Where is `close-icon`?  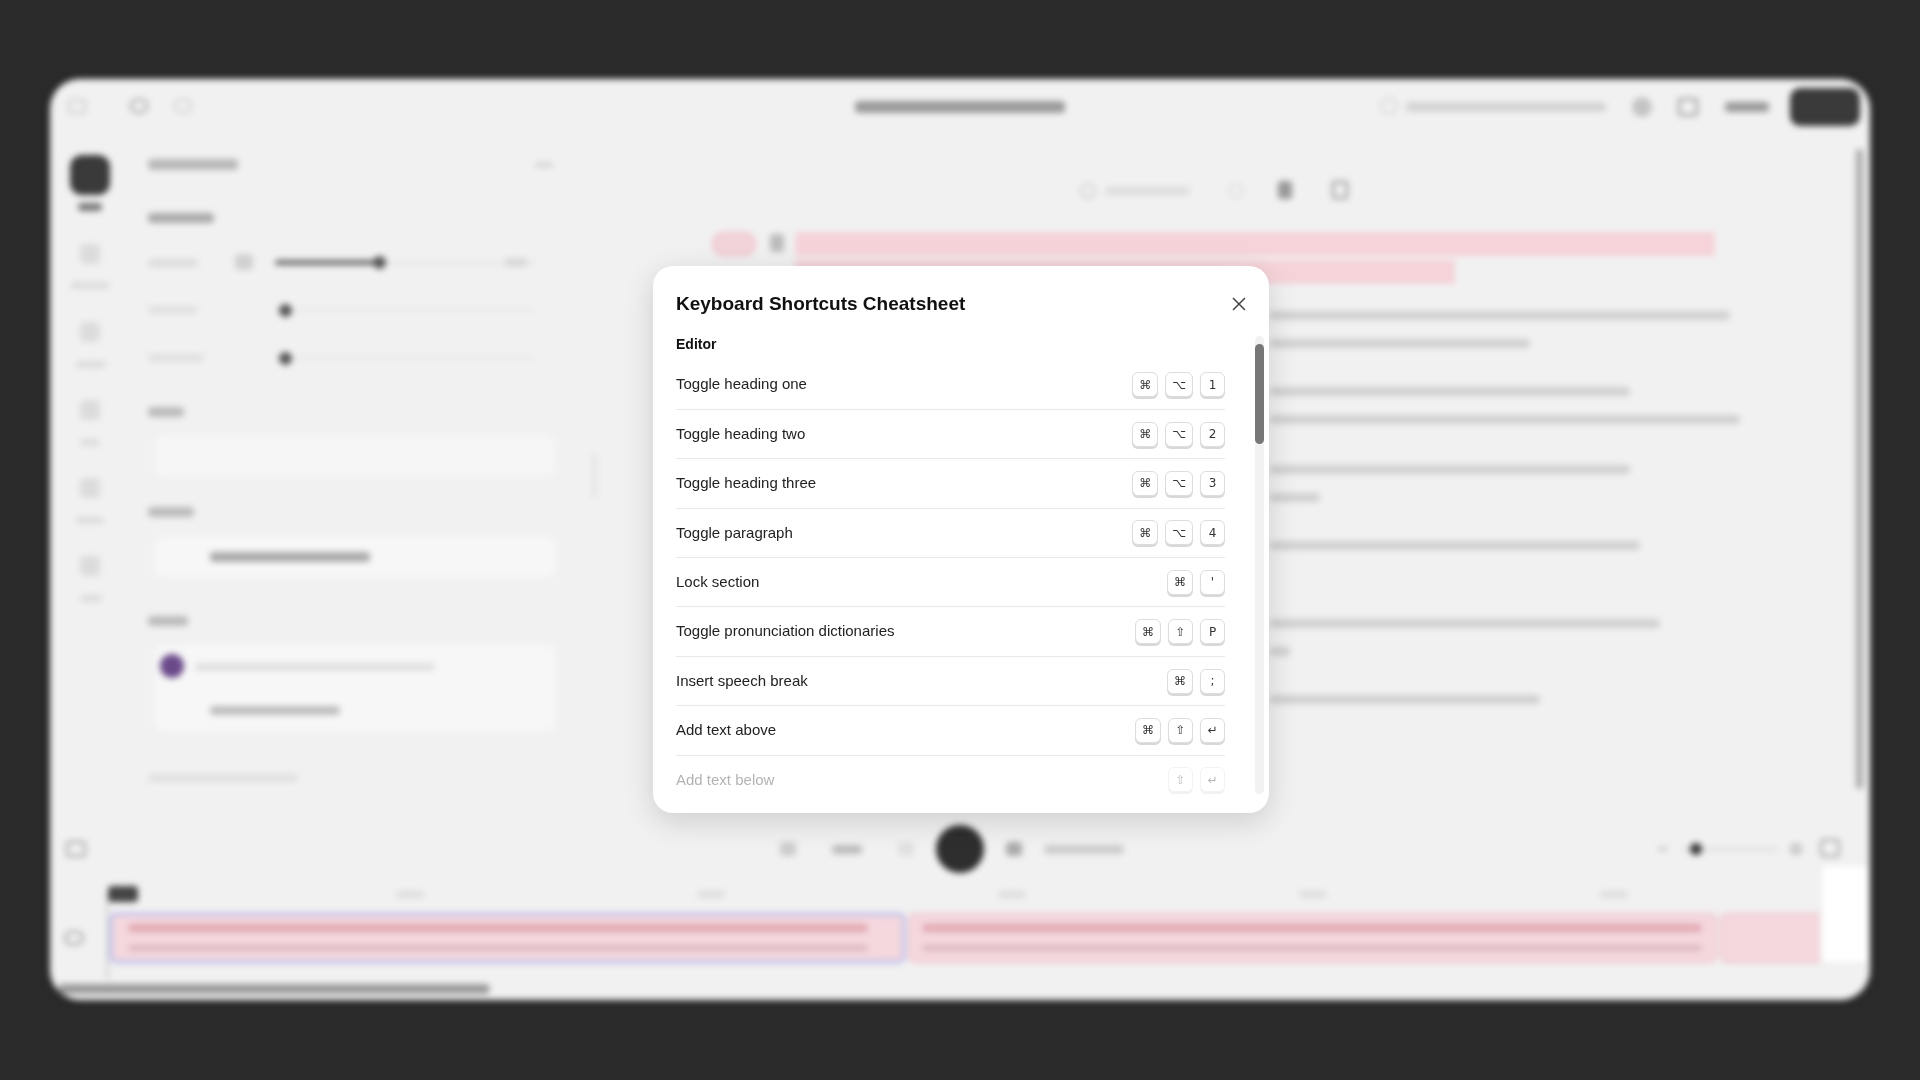 close-icon is located at coordinates (1239, 304).